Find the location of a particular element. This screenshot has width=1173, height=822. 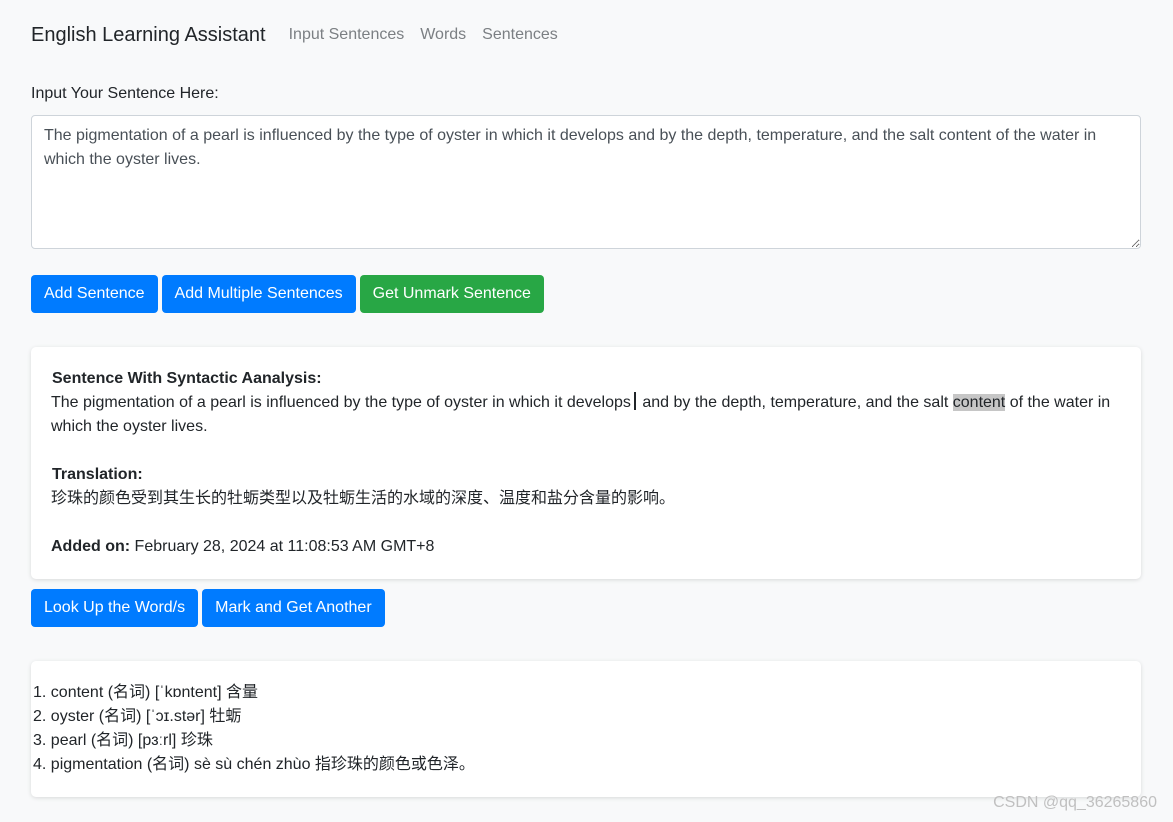

word-action-buttons: Look Up the Word/s Mark and Get Another is located at coordinates (208, 608).